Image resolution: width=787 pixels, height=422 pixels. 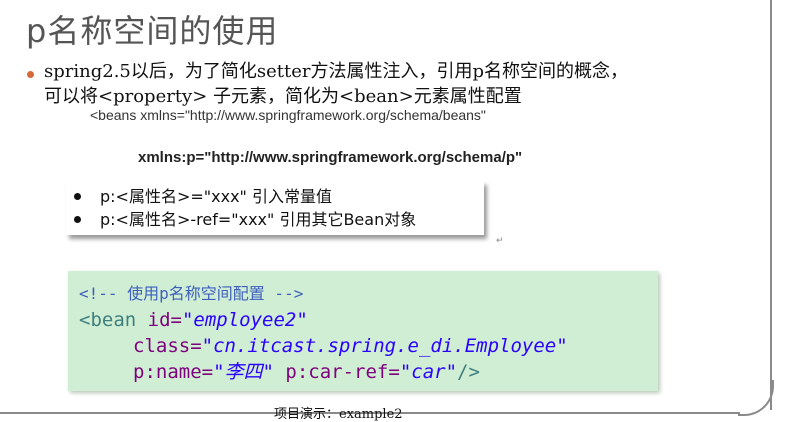 What do you see at coordinates (338, 414) in the screenshot?
I see `demo-caption: 项目演示：example2` at bounding box center [338, 414].